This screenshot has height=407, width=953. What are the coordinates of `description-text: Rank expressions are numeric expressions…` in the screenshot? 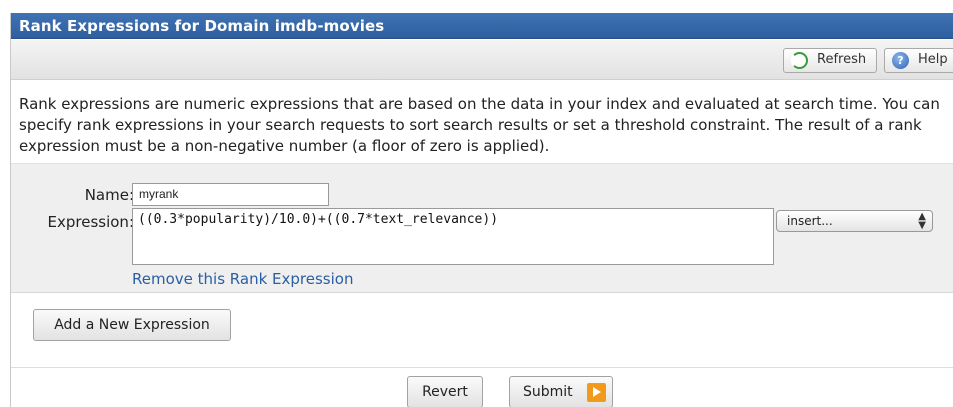 It's located at (479, 125).